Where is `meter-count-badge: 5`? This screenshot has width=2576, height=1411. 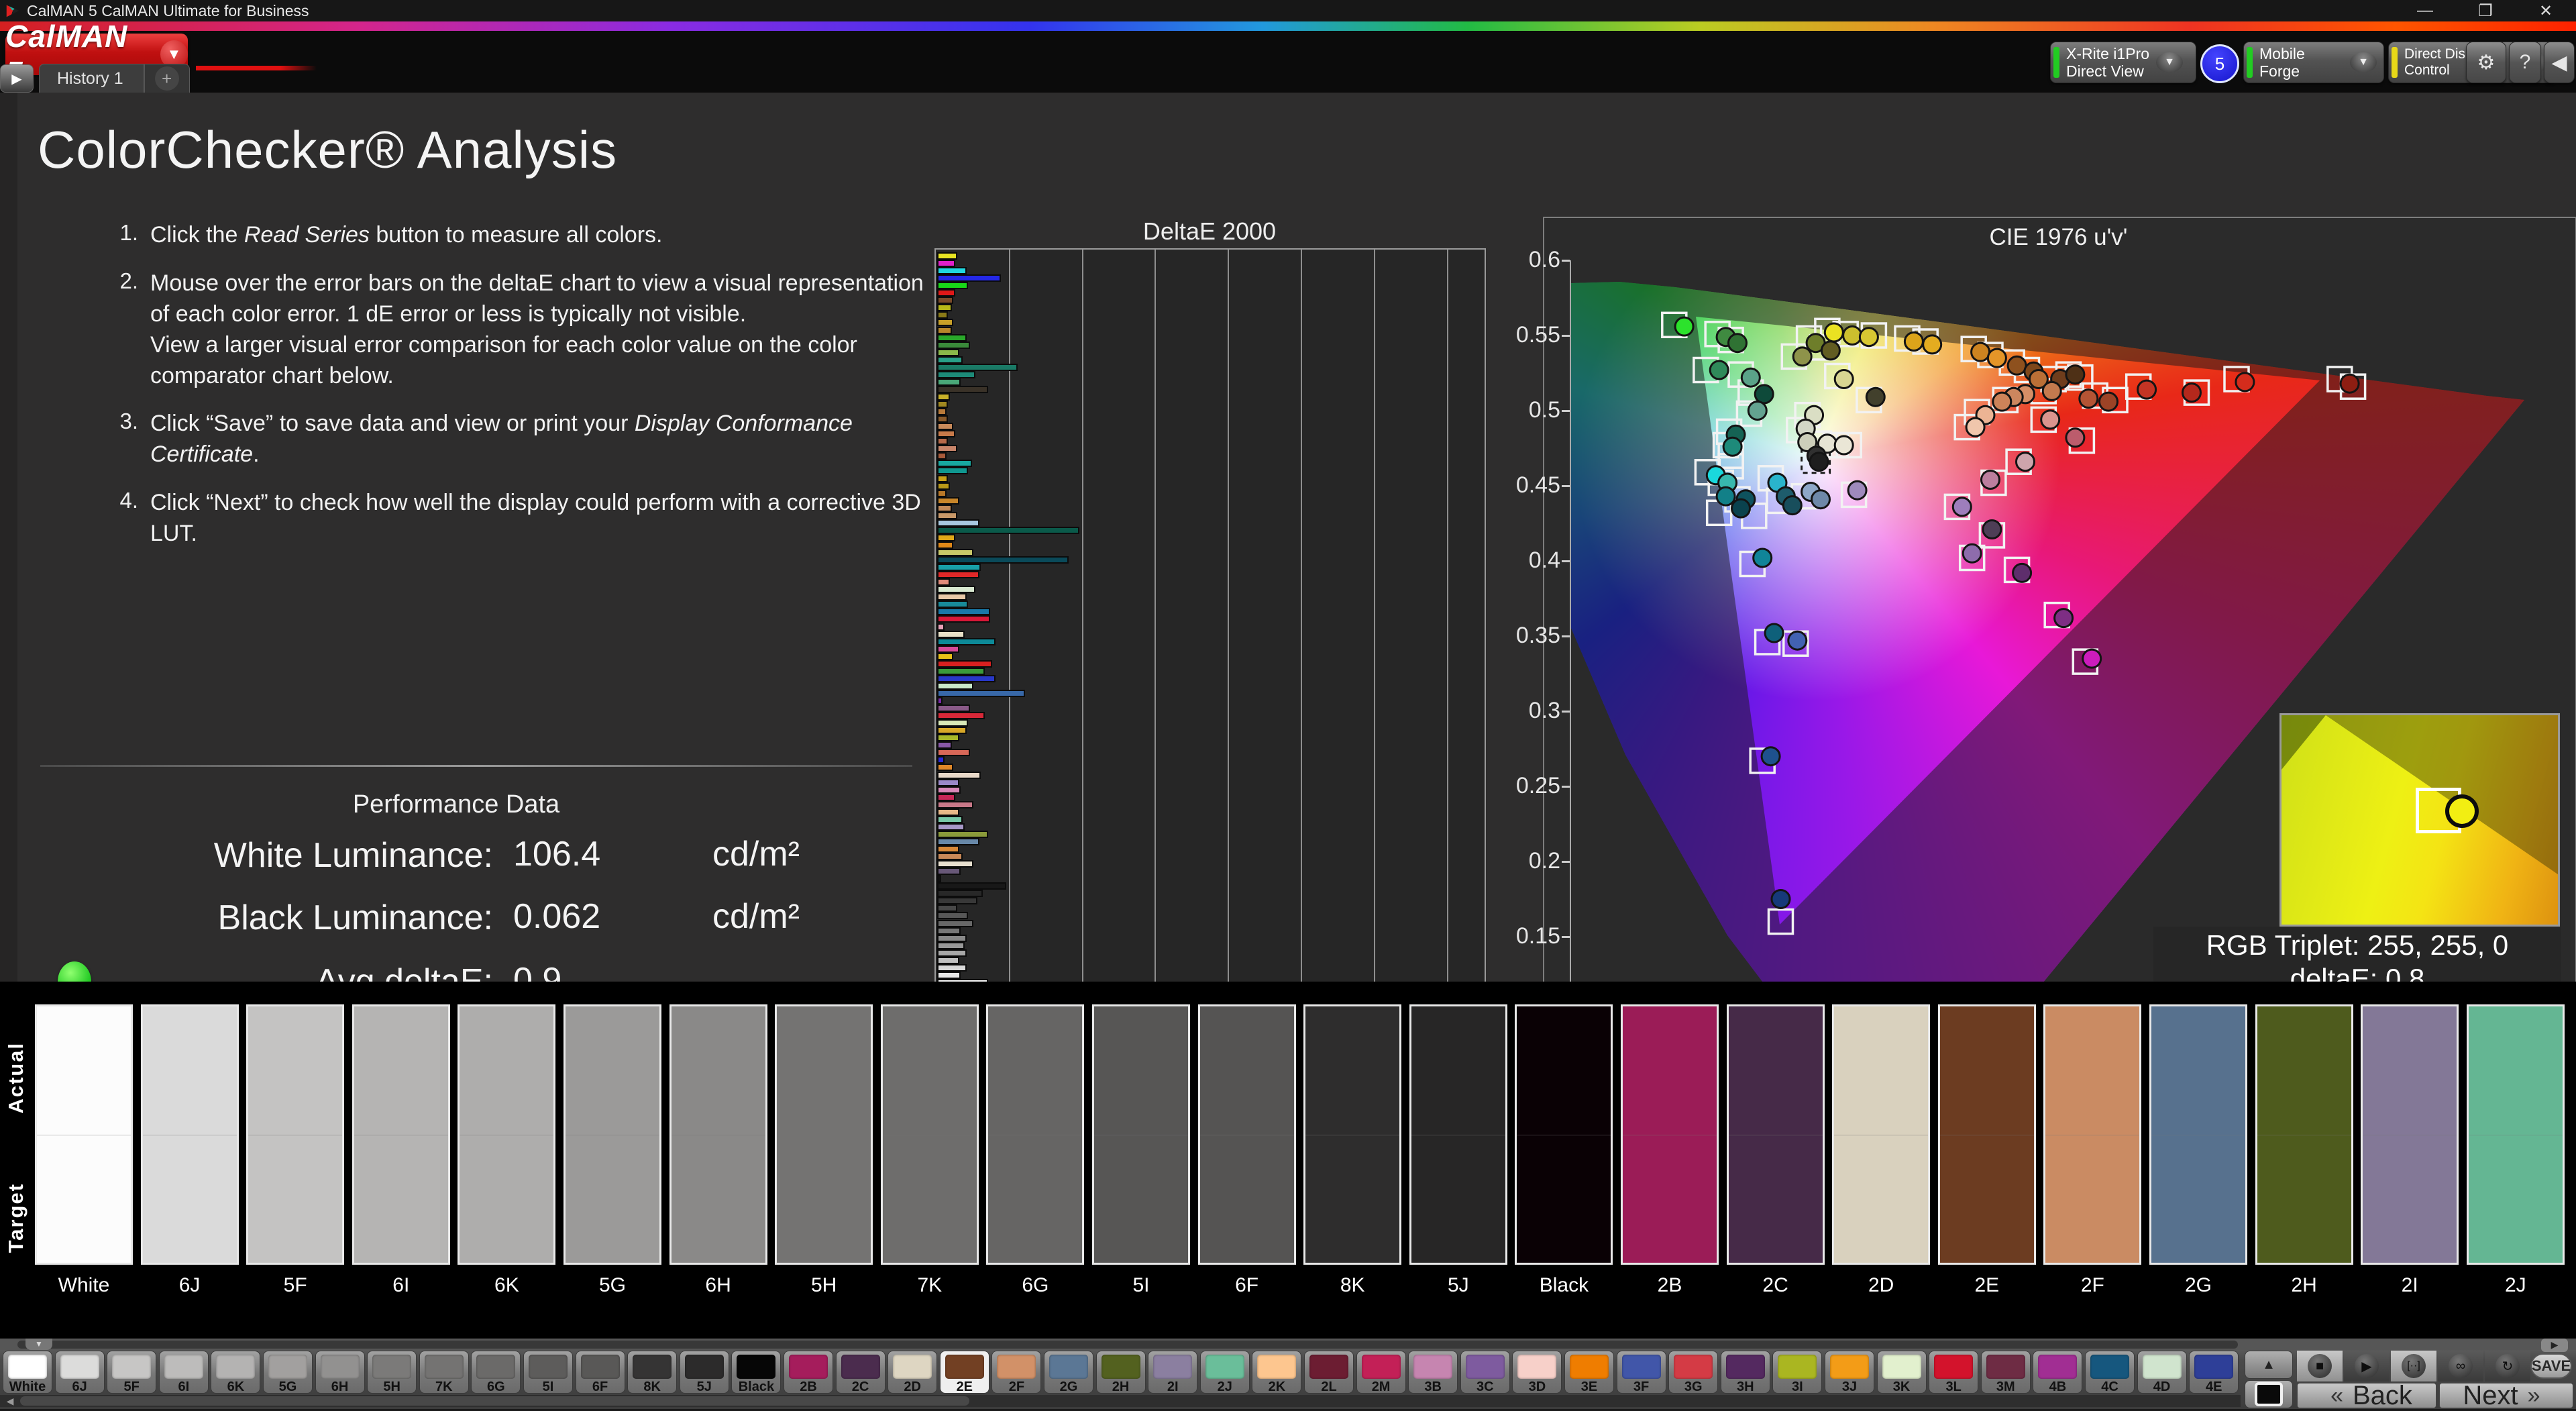
meter-count-badge: 5 is located at coordinates (2219, 64).